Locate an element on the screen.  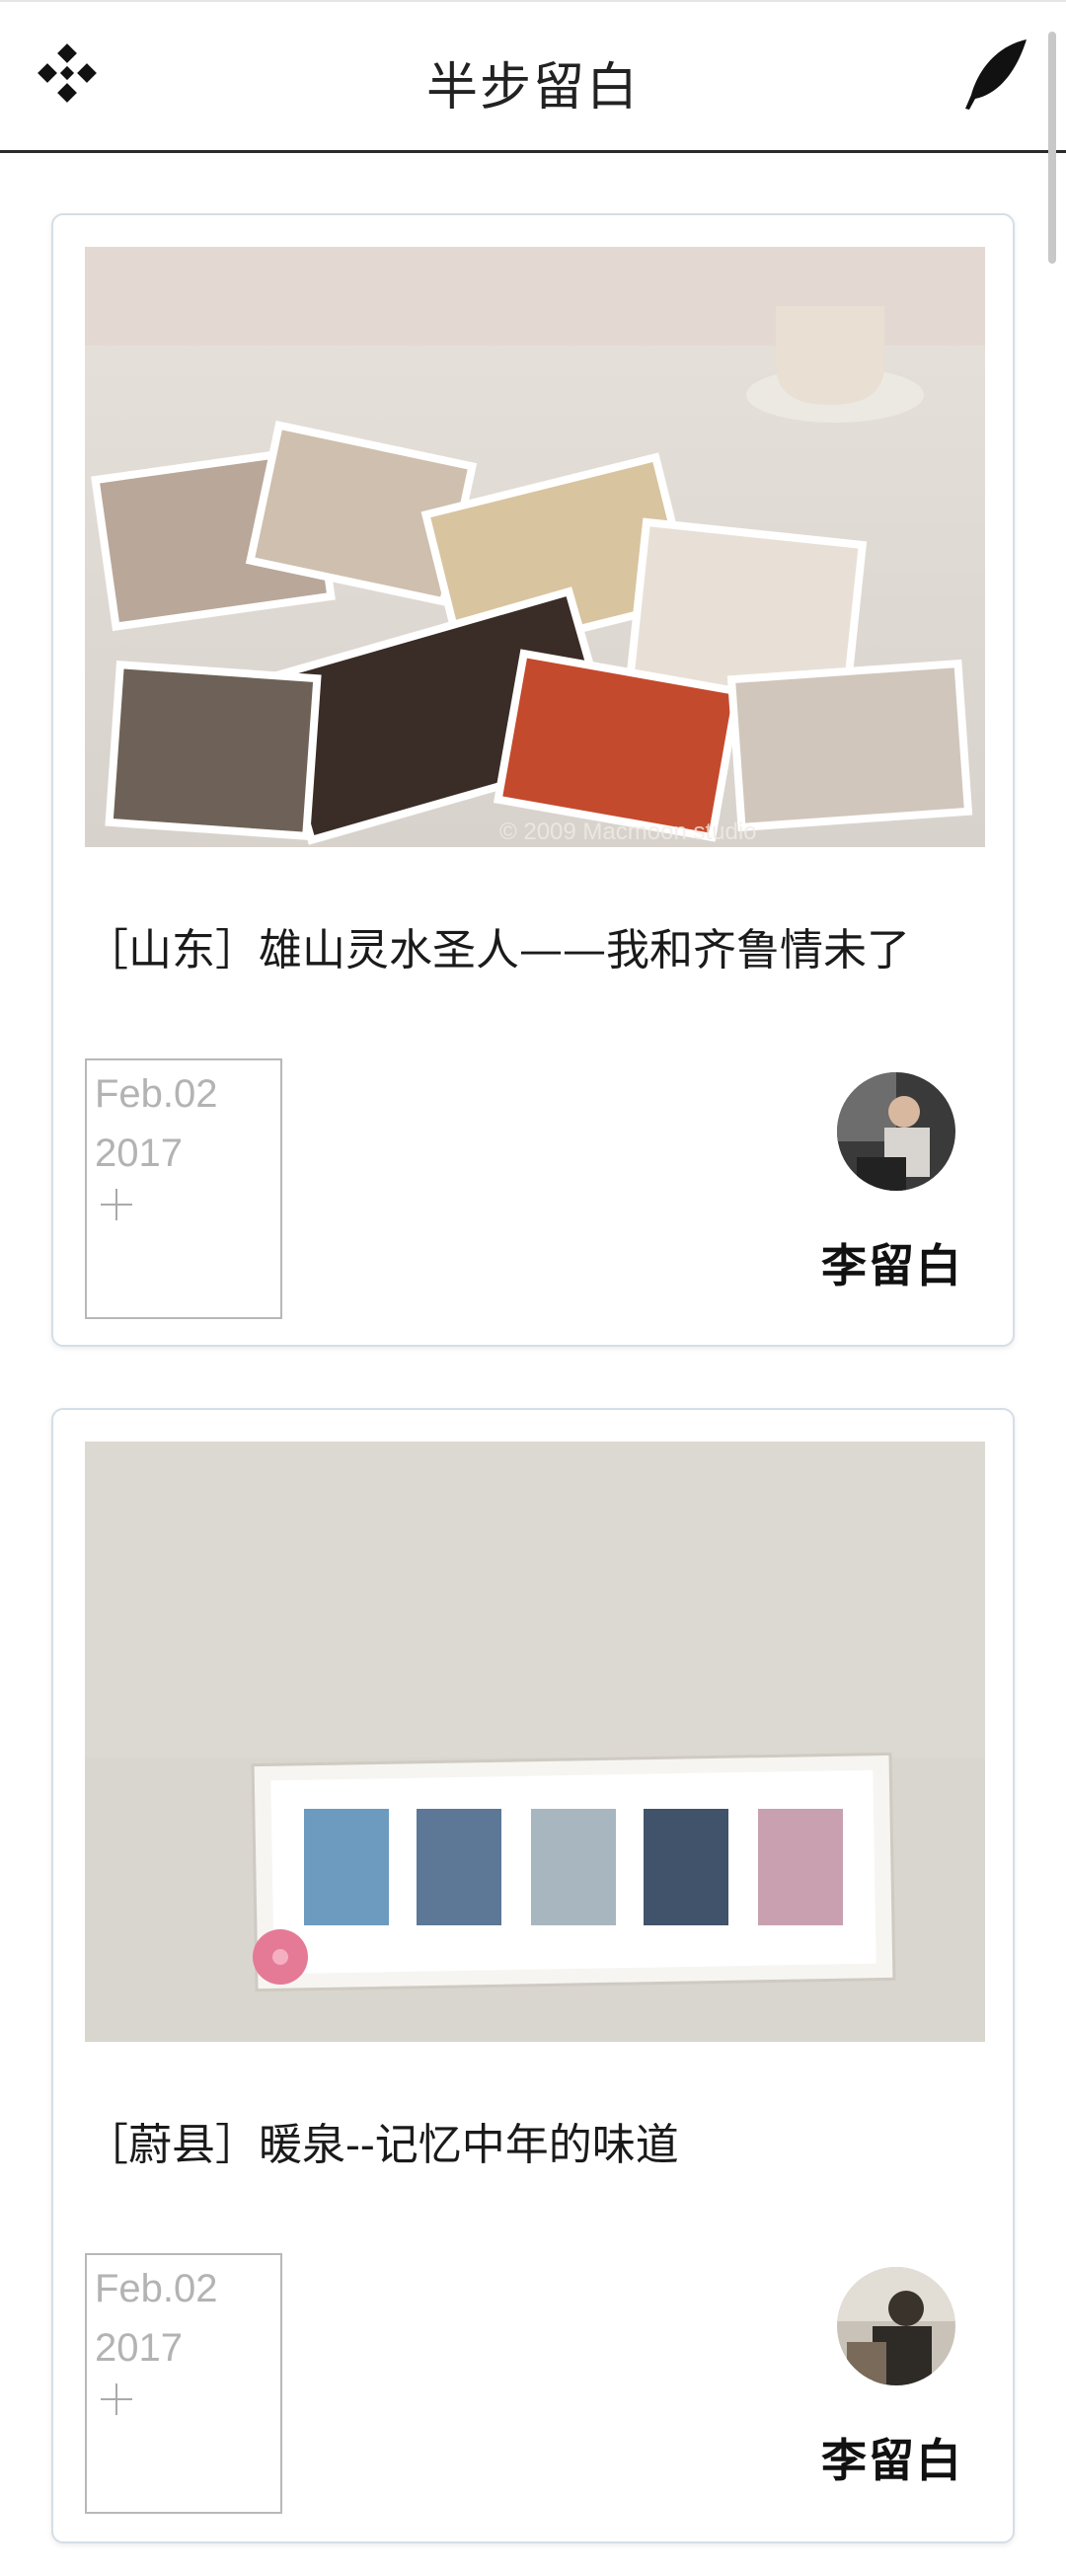
feather-write-icon is located at coordinates (994, 75).